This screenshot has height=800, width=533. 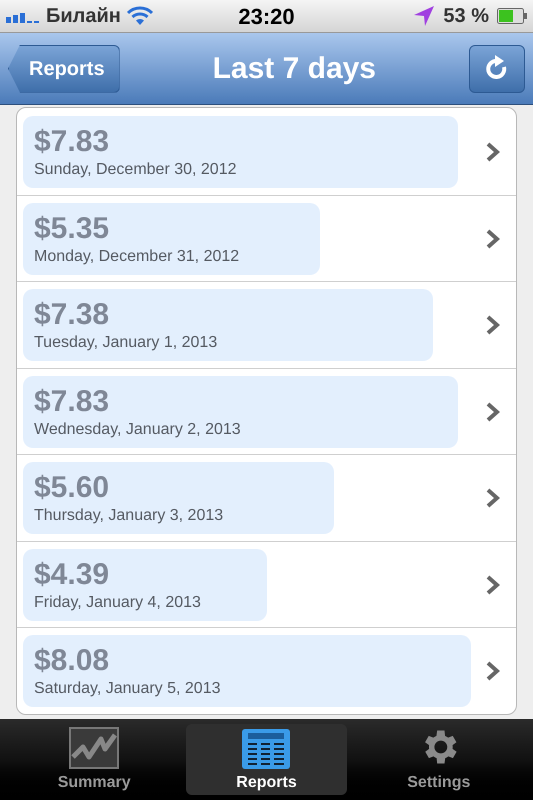 I want to click on refresh-button, so click(x=497, y=68).